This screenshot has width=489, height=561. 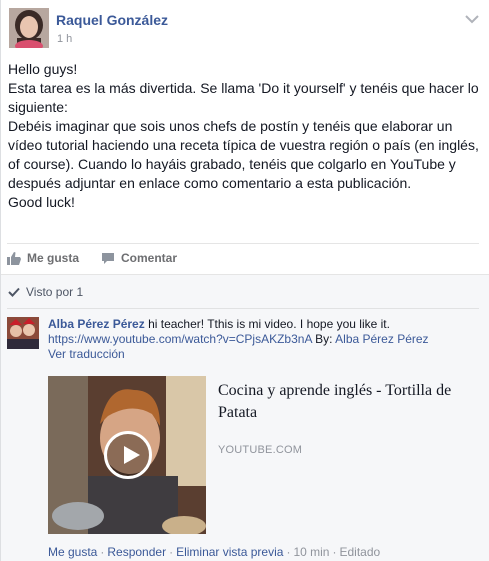 I want to click on comment-by-label: By:, so click(x=324, y=339).